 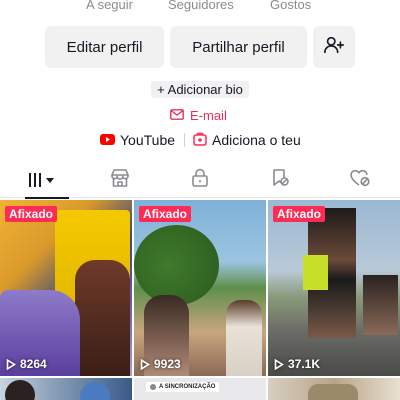 I want to click on email-label: E-mail, so click(x=208, y=115).